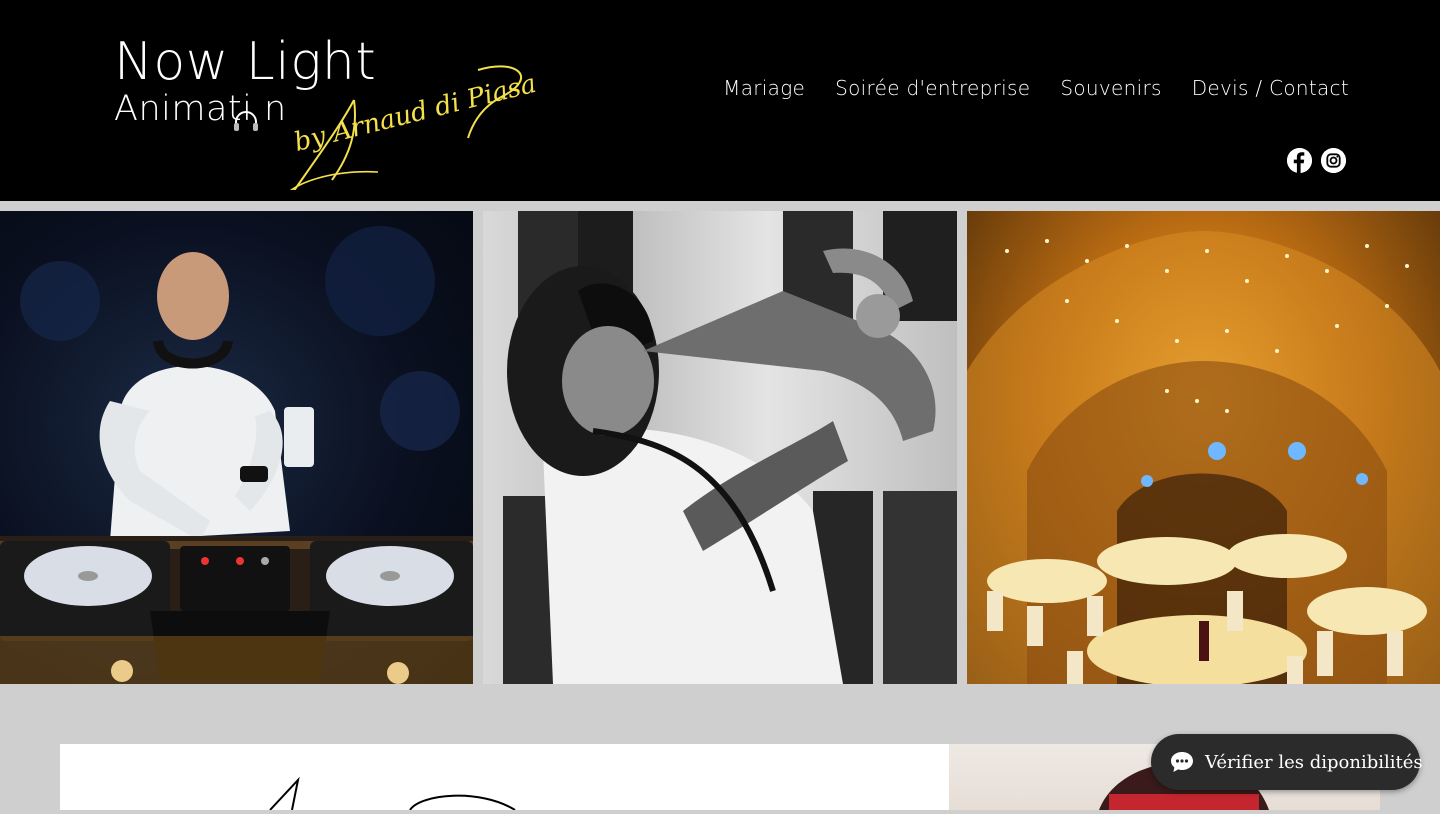 This screenshot has height=814, width=1440. What do you see at coordinates (350, 110) in the screenshot?
I see `site-logo: Now Light Animati n by Arnaud di Piasa` at bounding box center [350, 110].